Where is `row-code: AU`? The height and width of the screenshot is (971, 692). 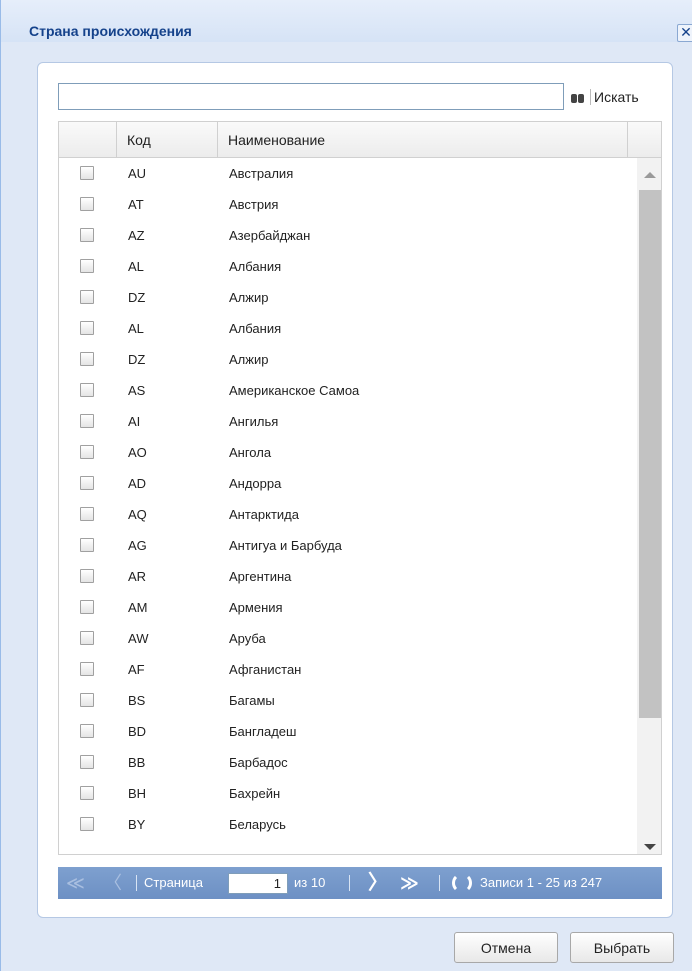 row-code: AU is located at coordinates (137, 173).